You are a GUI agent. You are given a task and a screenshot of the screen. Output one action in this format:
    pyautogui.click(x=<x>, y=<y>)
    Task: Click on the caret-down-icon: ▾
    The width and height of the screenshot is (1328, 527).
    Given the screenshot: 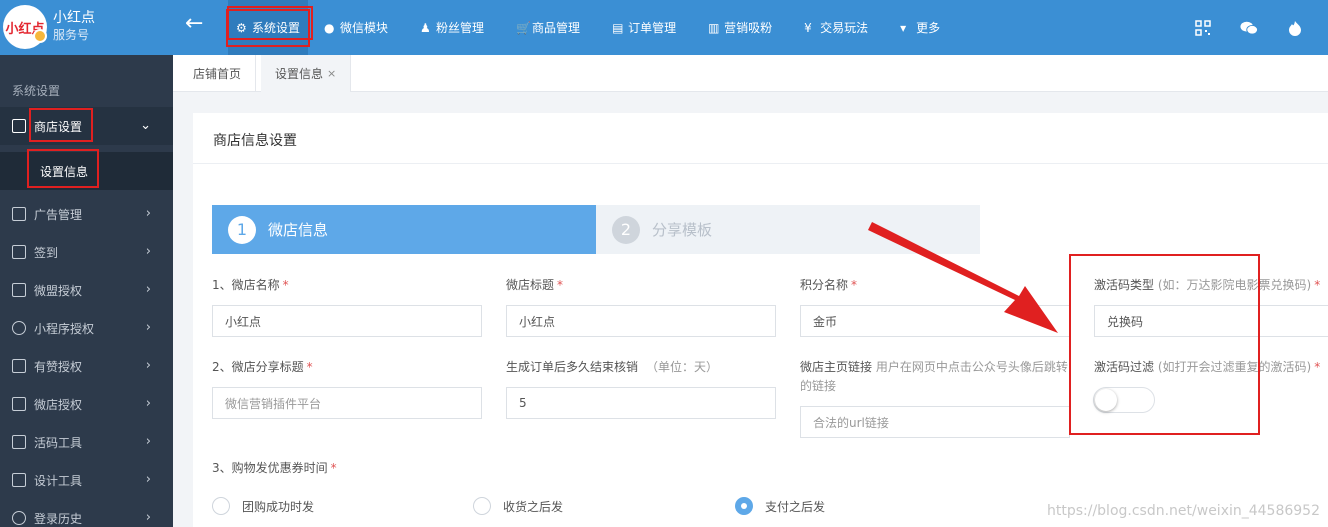 What is the action you would take?
    pyautogui.click(x=903, y=27)
    